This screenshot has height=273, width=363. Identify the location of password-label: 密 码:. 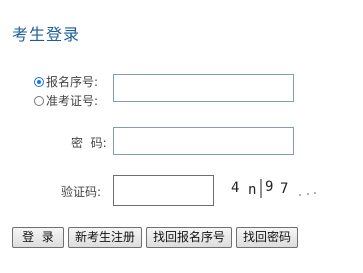
(89, 143).